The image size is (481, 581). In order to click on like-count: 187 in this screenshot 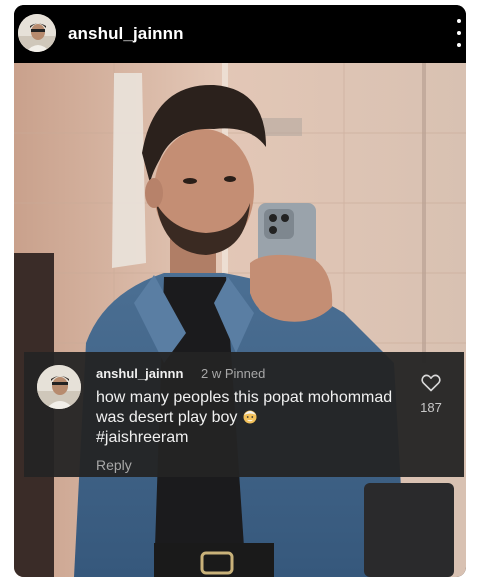, I will do `click(431, 407)`.